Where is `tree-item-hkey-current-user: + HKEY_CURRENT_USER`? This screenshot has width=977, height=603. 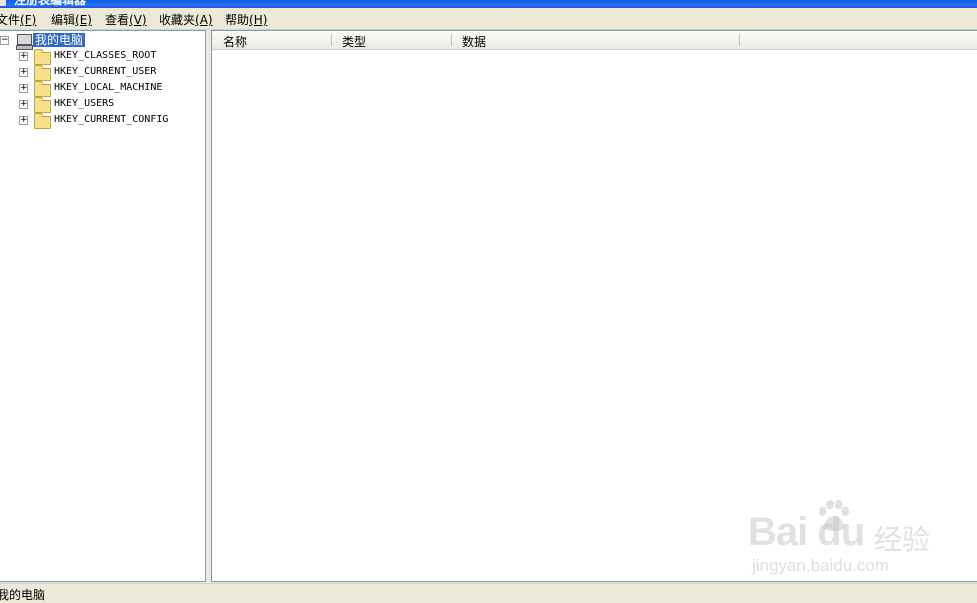
tree-item-hkey-current-user: + HKEY_CURRENT_USER is located at coordinates (100, 73).